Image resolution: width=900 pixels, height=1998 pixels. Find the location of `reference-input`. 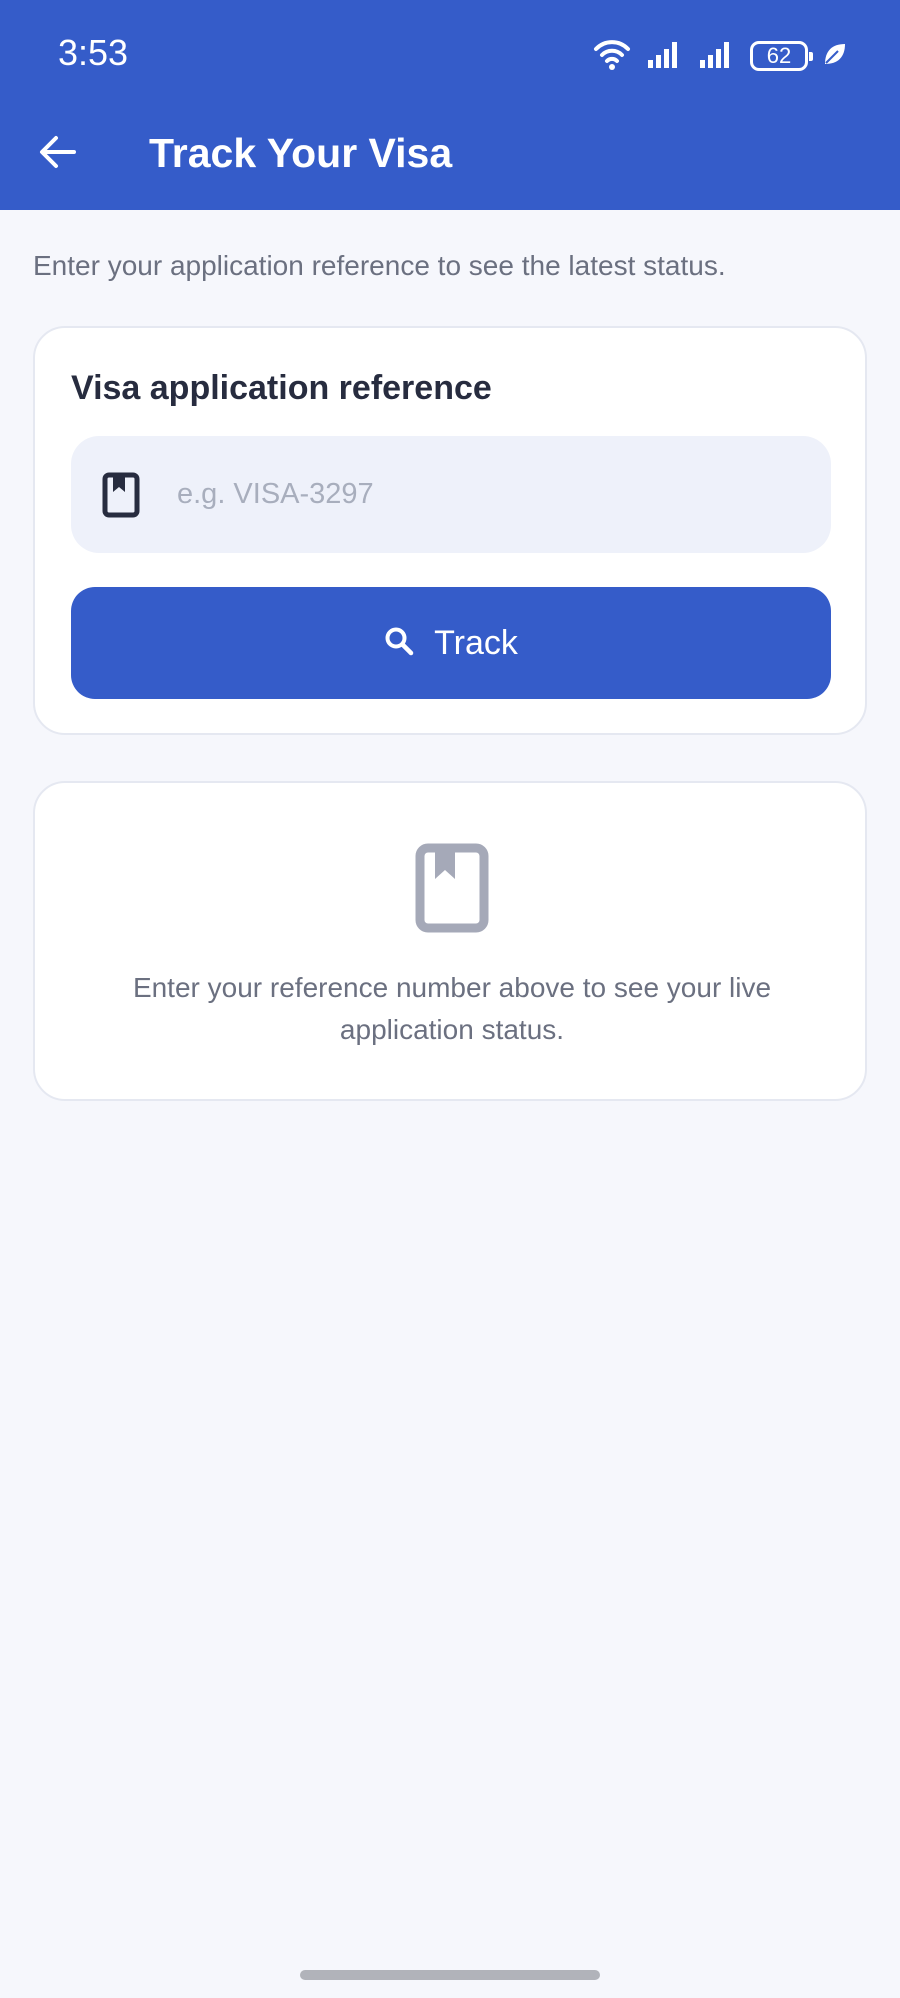

reference-input is located at coordinates (492, 494).